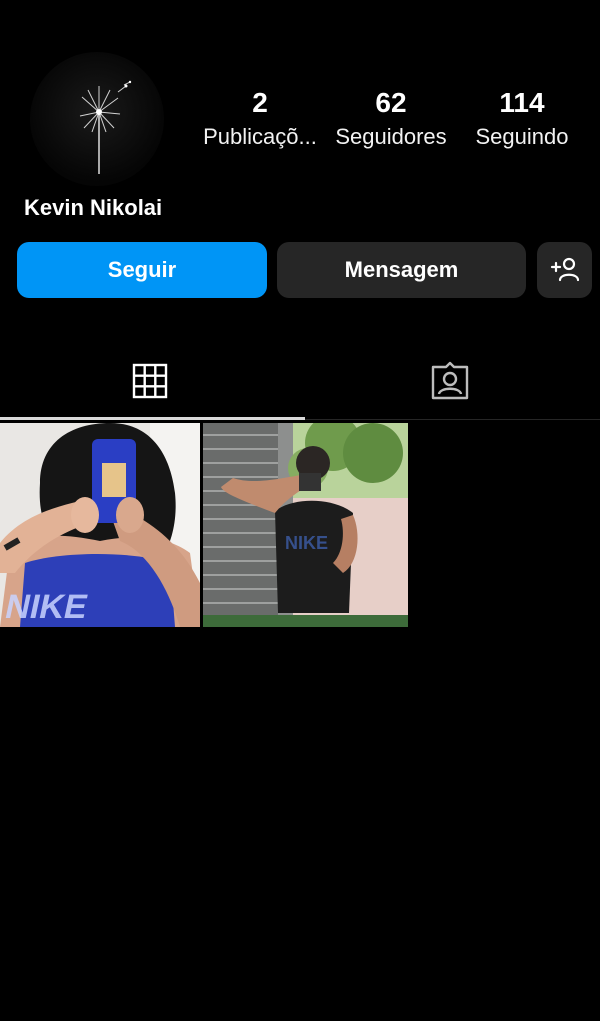 The image size is (600, 1021). I want to click on grid-icon, so click(150, 381).